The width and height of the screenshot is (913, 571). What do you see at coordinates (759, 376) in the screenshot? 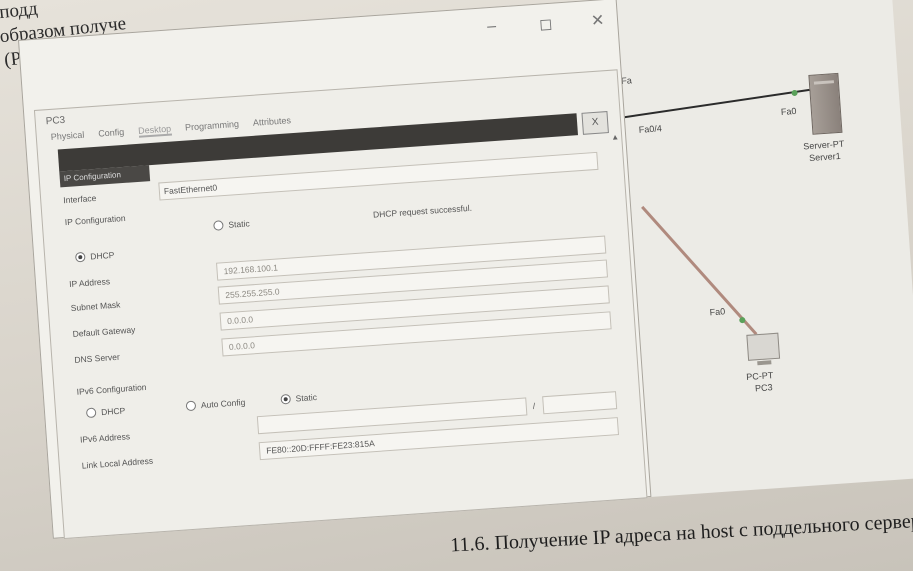
I see `pc-type-label: PC-PT` at bounding box center [759, 376].